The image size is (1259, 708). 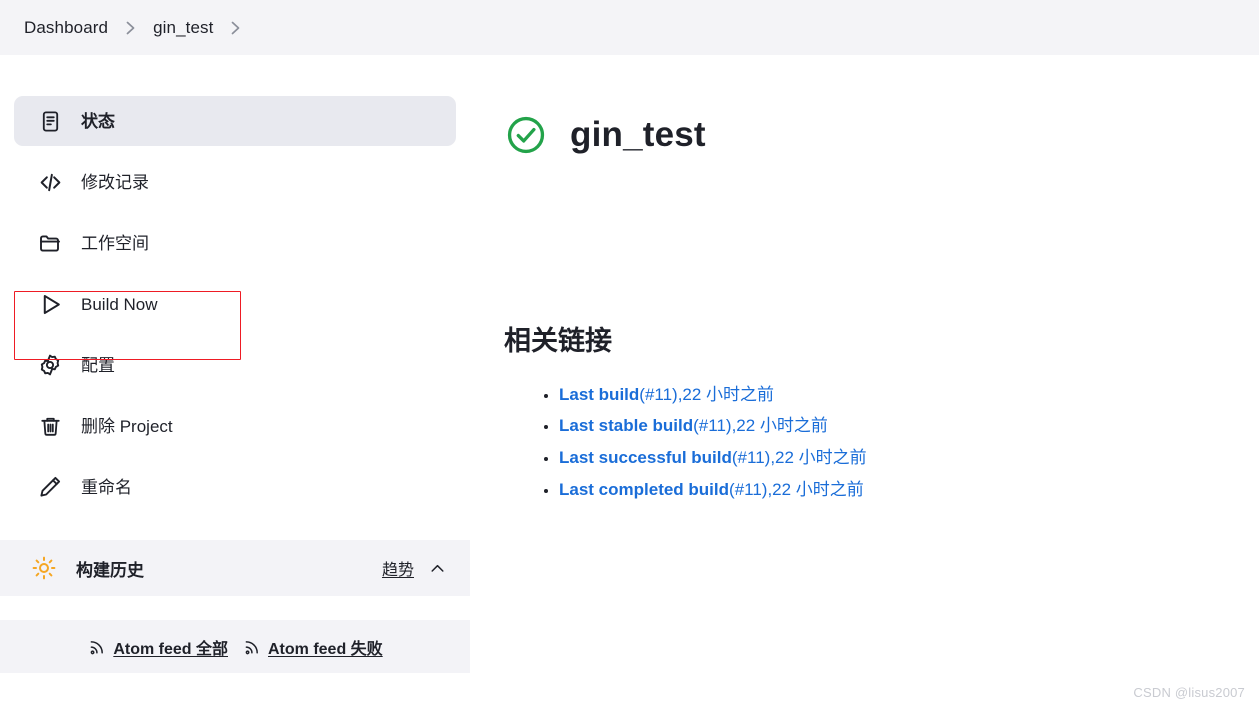 What do you see at coordinates (909, 395) in the screenshot?
I see `list-item: Last build(#11),22 小时之前` at bounding box center [909, 395].